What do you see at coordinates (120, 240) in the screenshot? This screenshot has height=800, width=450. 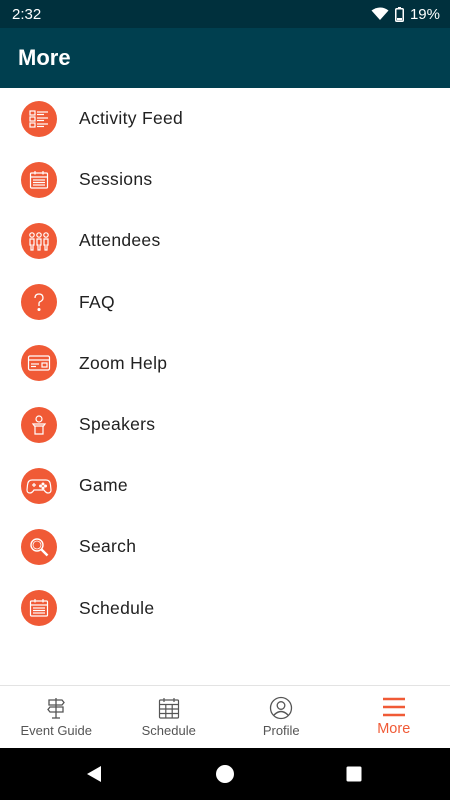 I see `menu-item-label: Attendees` at bounding box center [120, 240].